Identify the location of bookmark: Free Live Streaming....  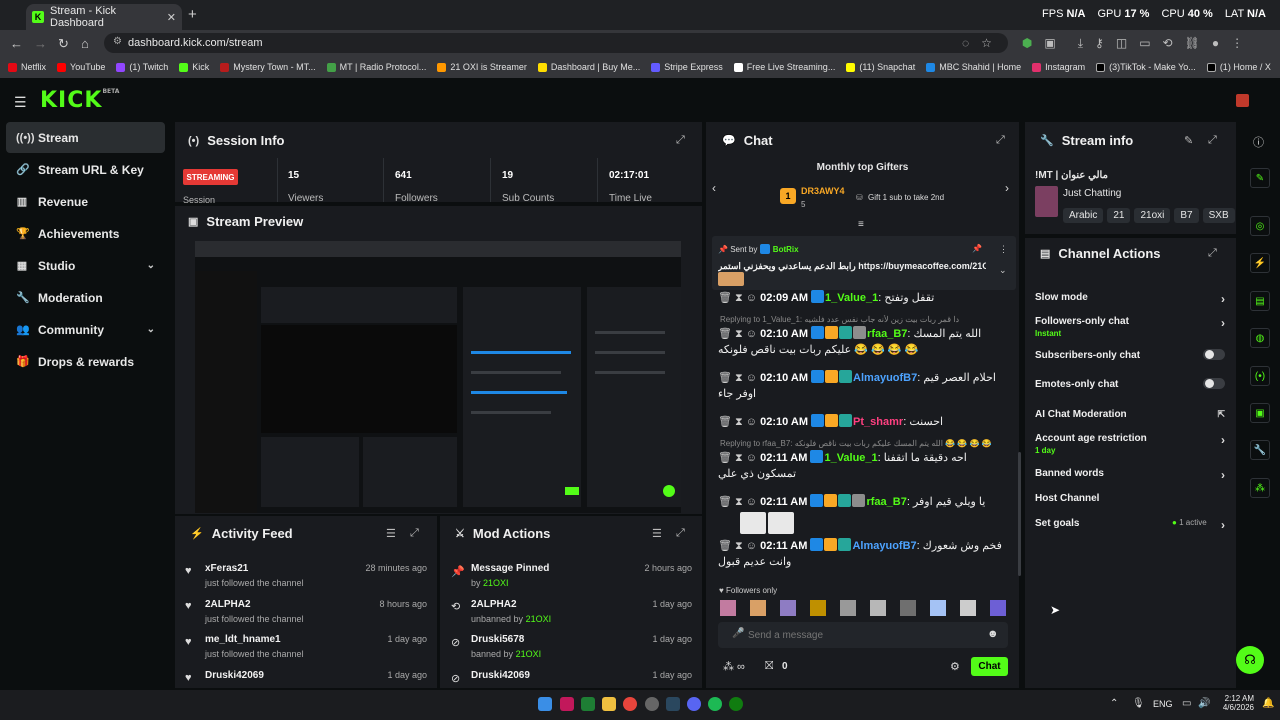
(784, 67).